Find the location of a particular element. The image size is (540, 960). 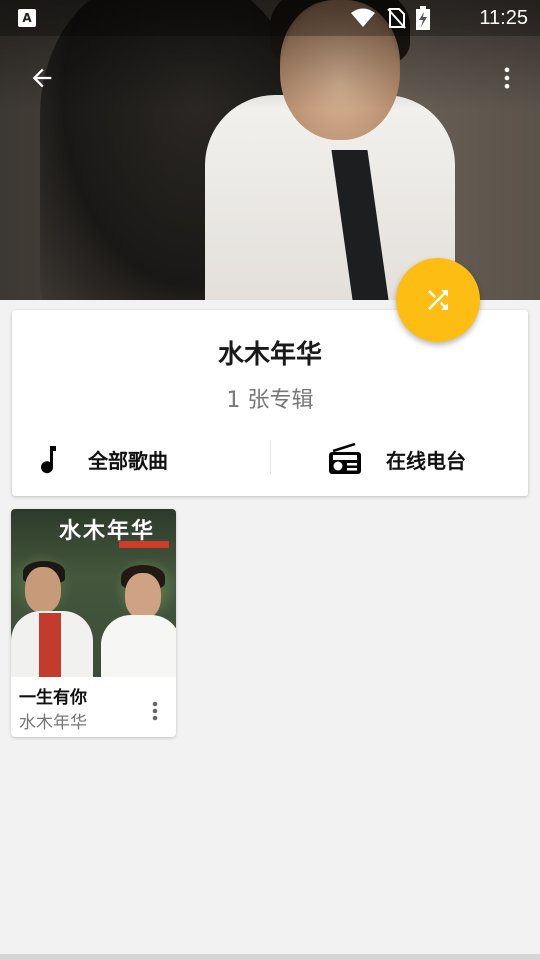

music-note-icon is located at coordinates (48, 460).